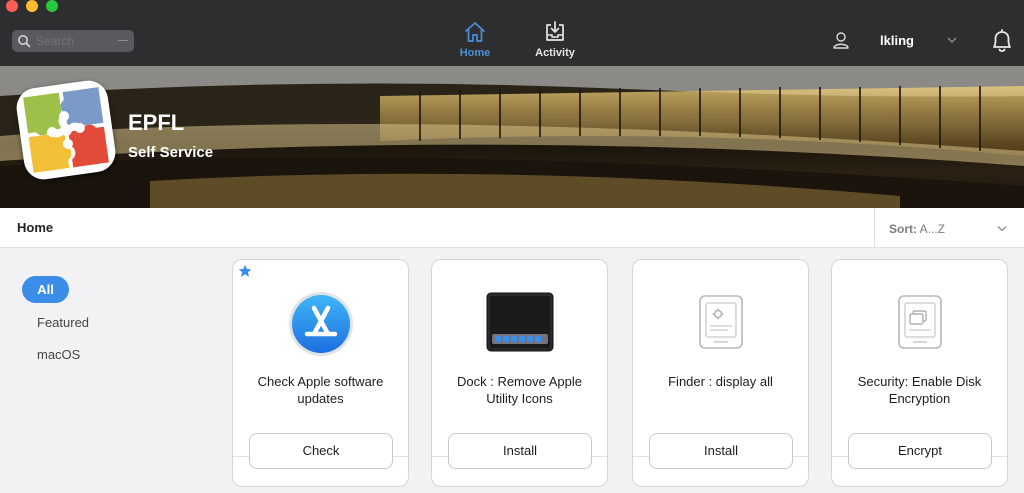 The image size is (1024, 493). Describe the element at coordinates (171, 152) in the screenshot. I see `banner-subtitle: Self Service` at that location.